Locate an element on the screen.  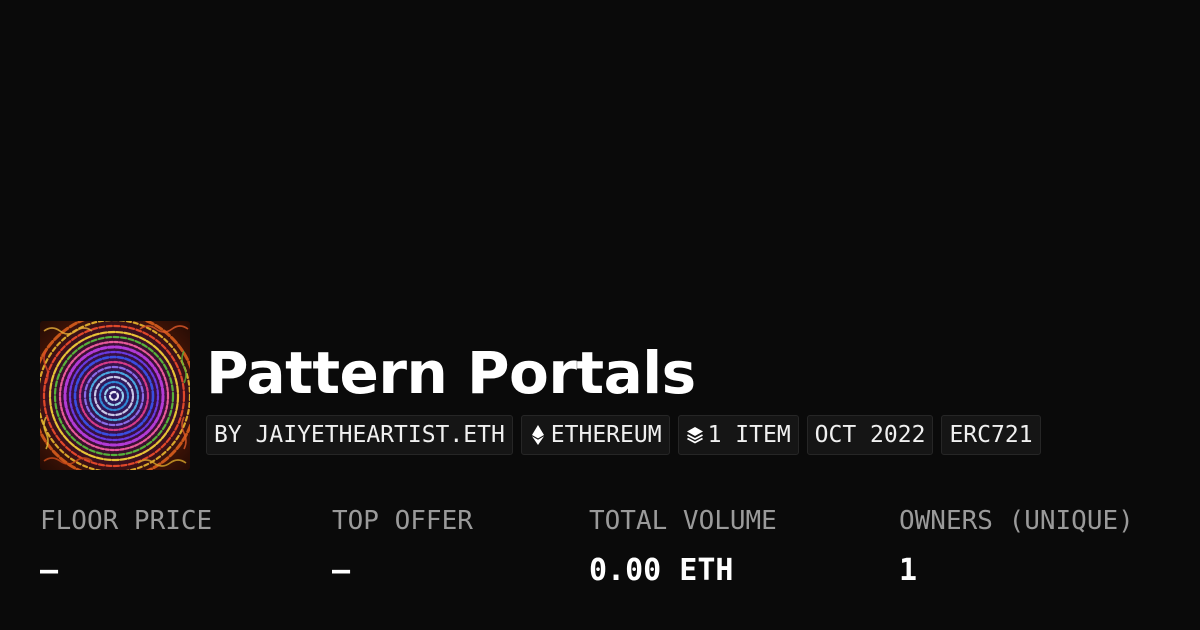
floor-price-label: FLOOR PRICE is located at coordinates (126, 521).